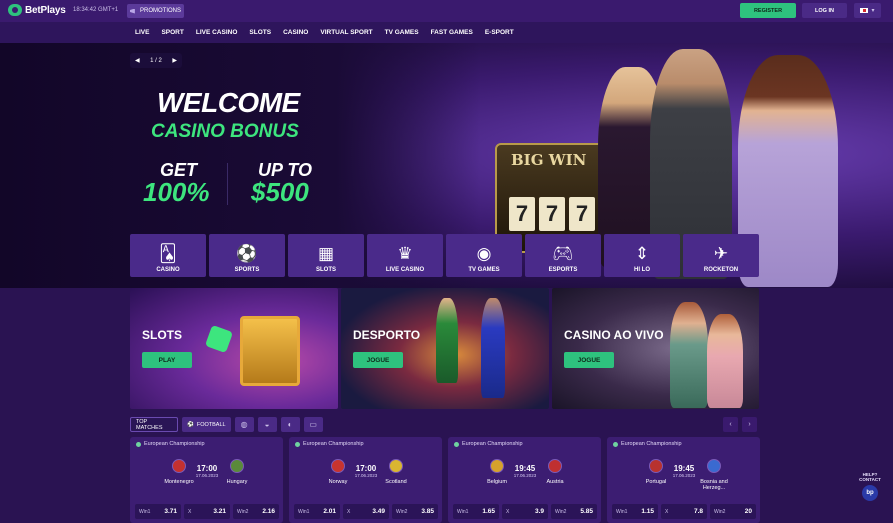  I want to click on nav-esport: E-SPORT, so click(499, 32).